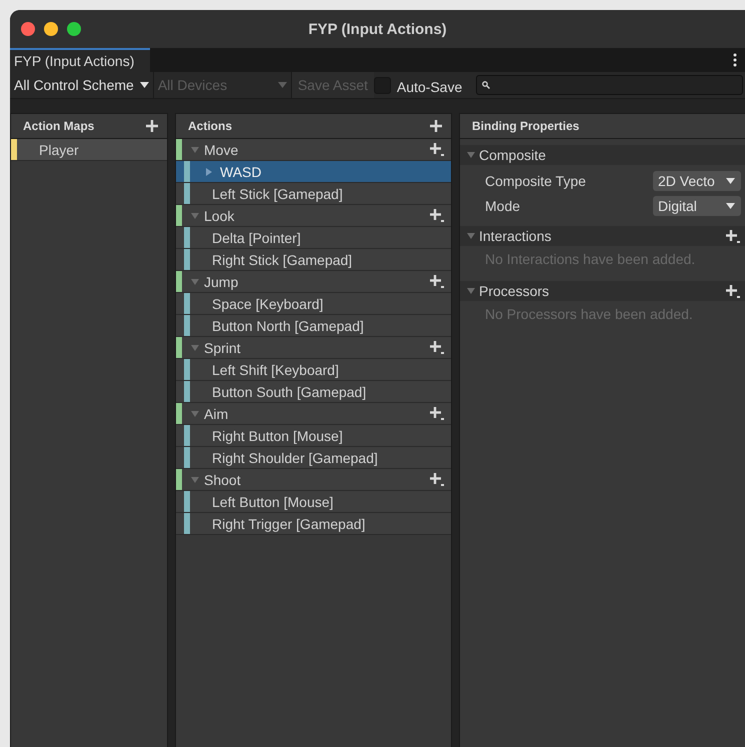 Image resolution: width=745 pixels, height=747 pixels. Describe the element at coordinates (313, 150) in the screenshot. I see `action-item: Move` at that location.